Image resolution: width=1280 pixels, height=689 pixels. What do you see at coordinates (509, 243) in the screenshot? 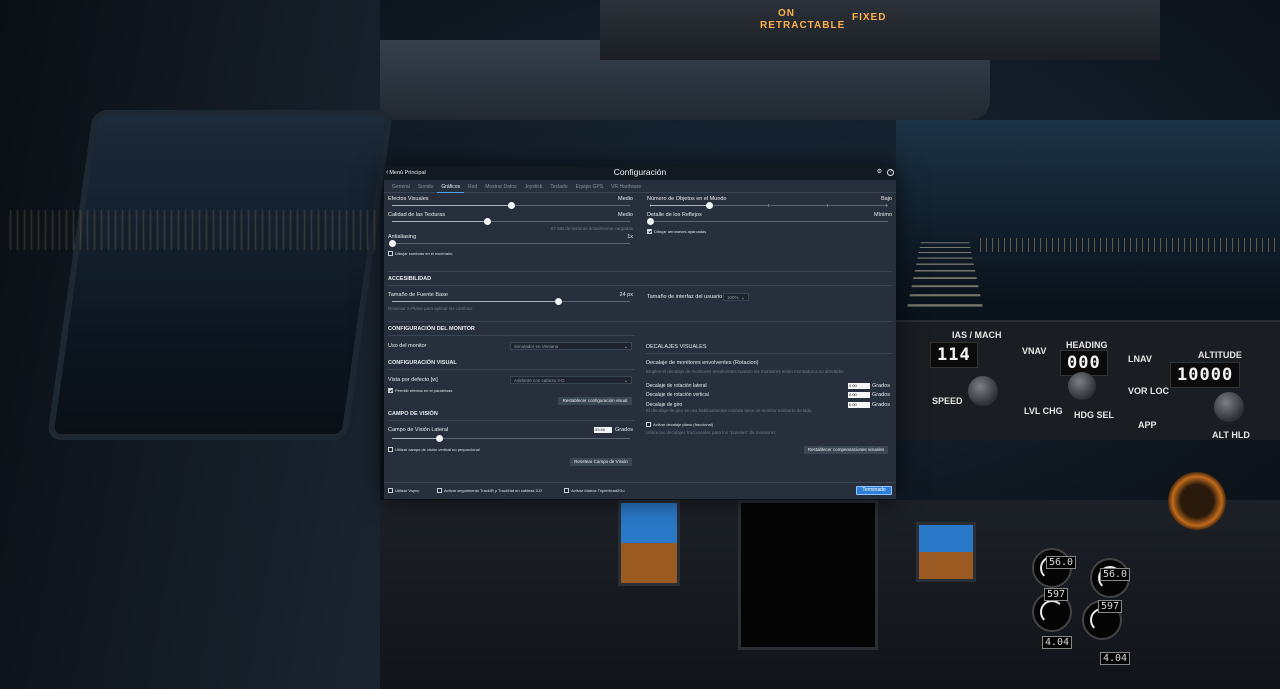
I see `antialiasing-slider` at bounding box center [509, 243].